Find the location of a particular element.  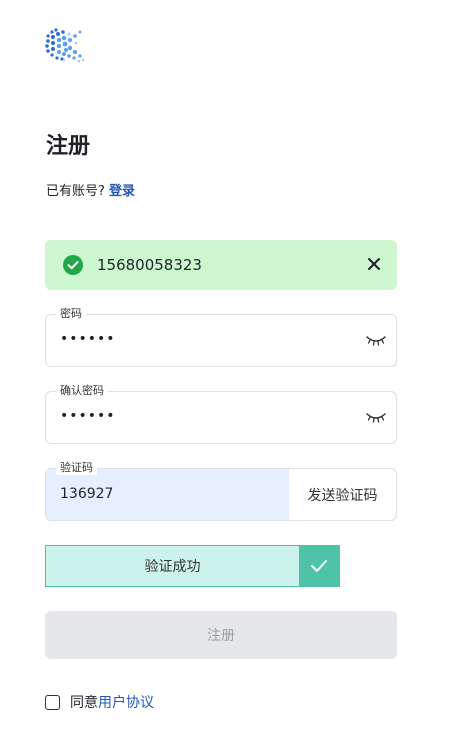

login-link: 登录 is located at coordinates (122, 191).